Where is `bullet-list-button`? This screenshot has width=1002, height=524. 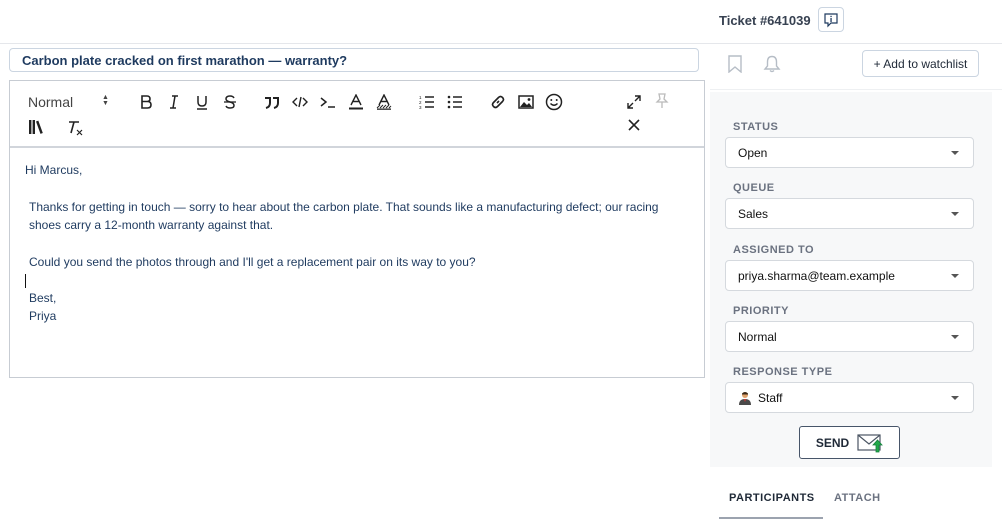
bullet-list-button is located at coordinates (455, 102).